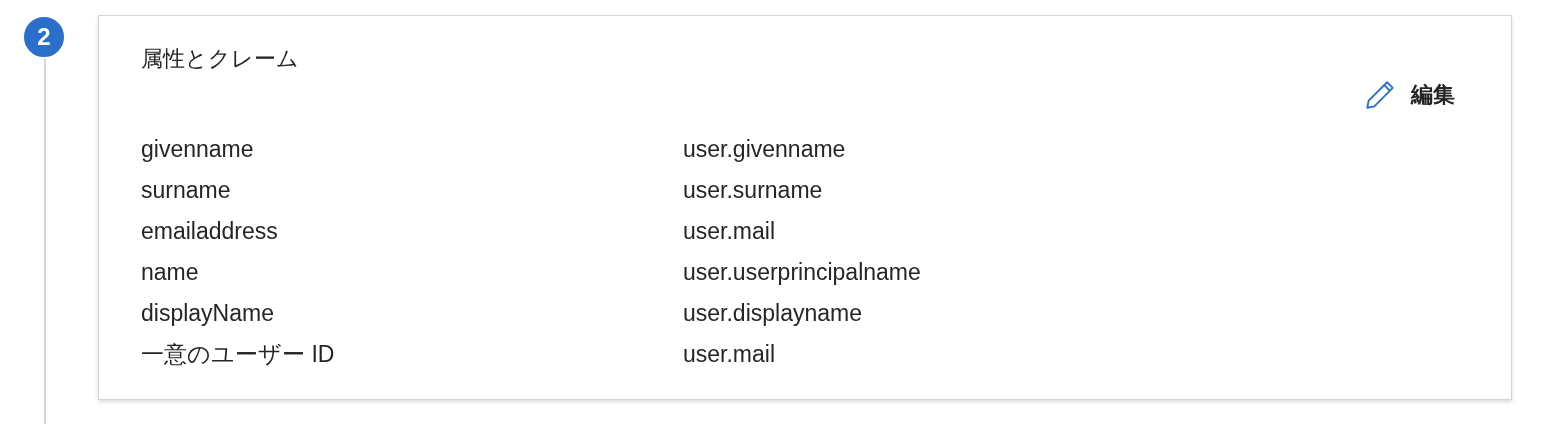 The width and height of the screenshot is (1556, 424). Describe the element at coordinates (773, 313) in the screenshot. I see `claim-value: user.displayname` at that location.